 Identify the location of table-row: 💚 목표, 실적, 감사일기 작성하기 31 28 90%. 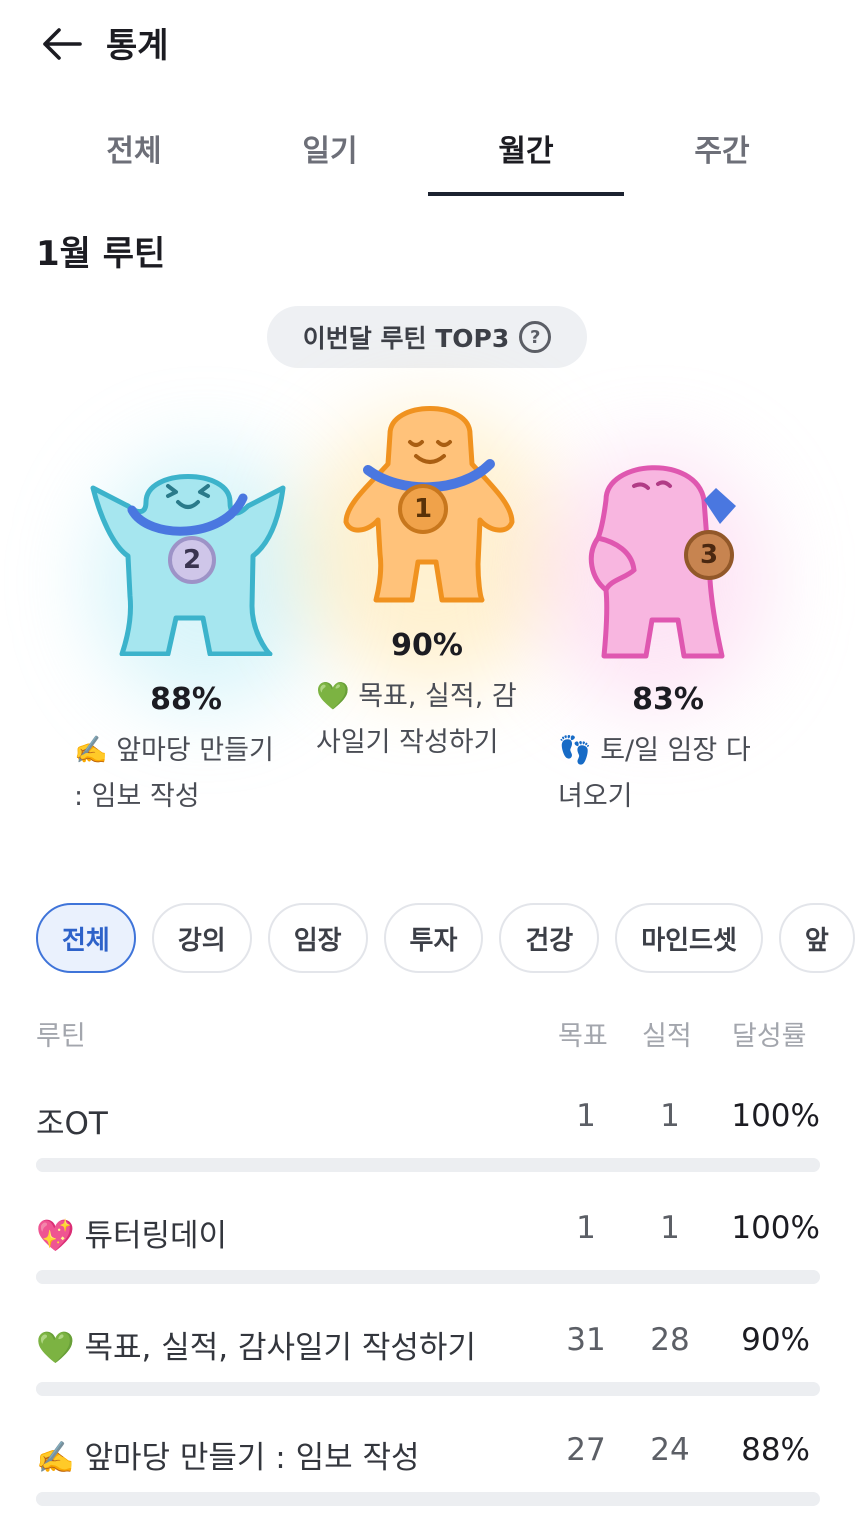
(428, 1372).